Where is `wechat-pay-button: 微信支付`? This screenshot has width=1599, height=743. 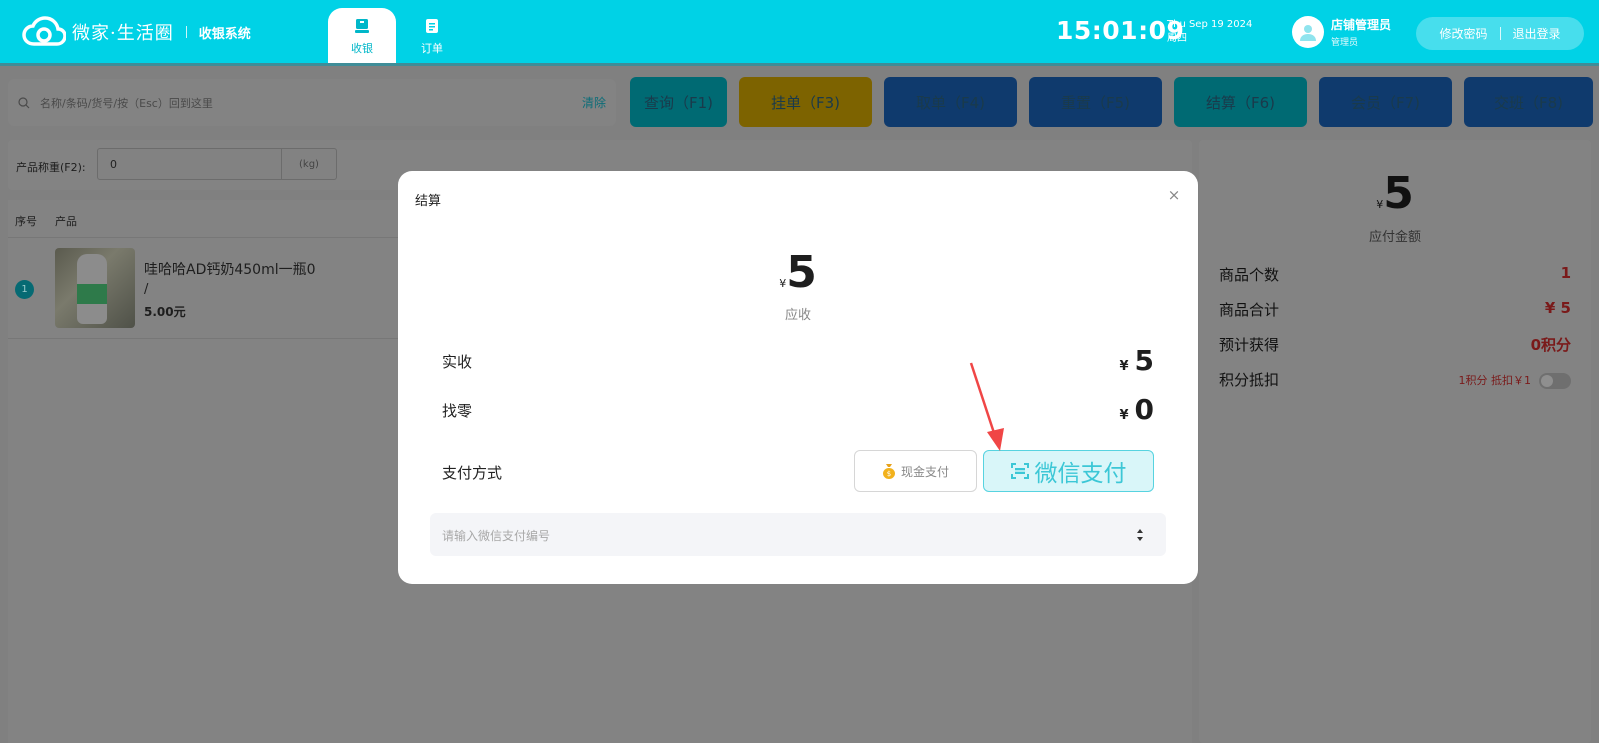 wechat-pay-button: 微信支付 is located at coordinates (1068, 471).